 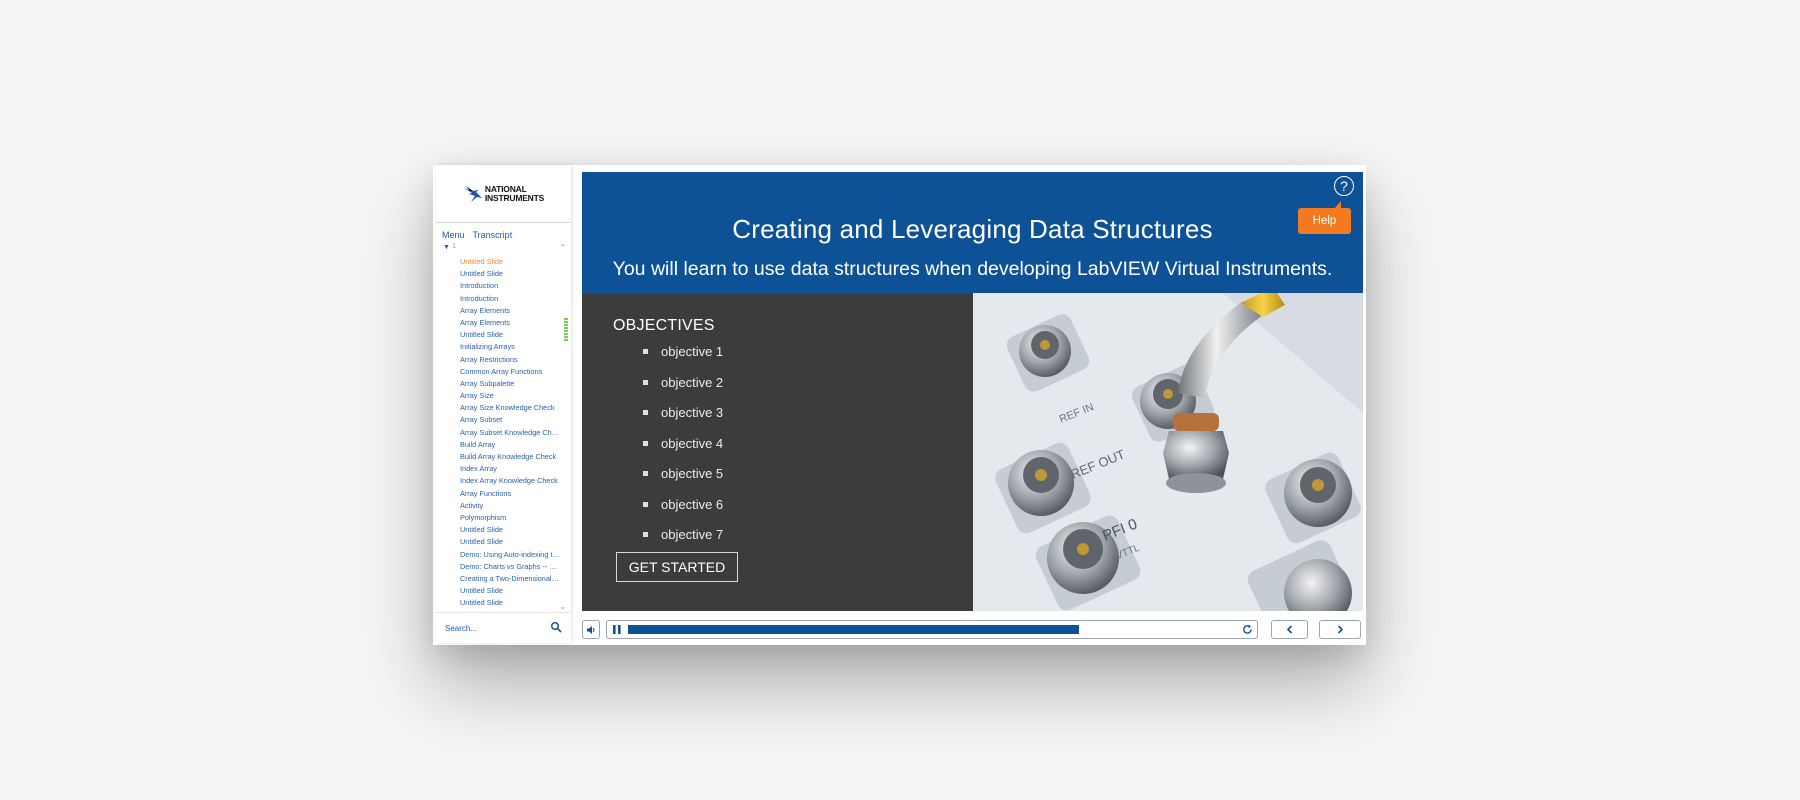 I want to click on slide-list-item: Array Size Knowledge Check, so click(x=498, y=408).